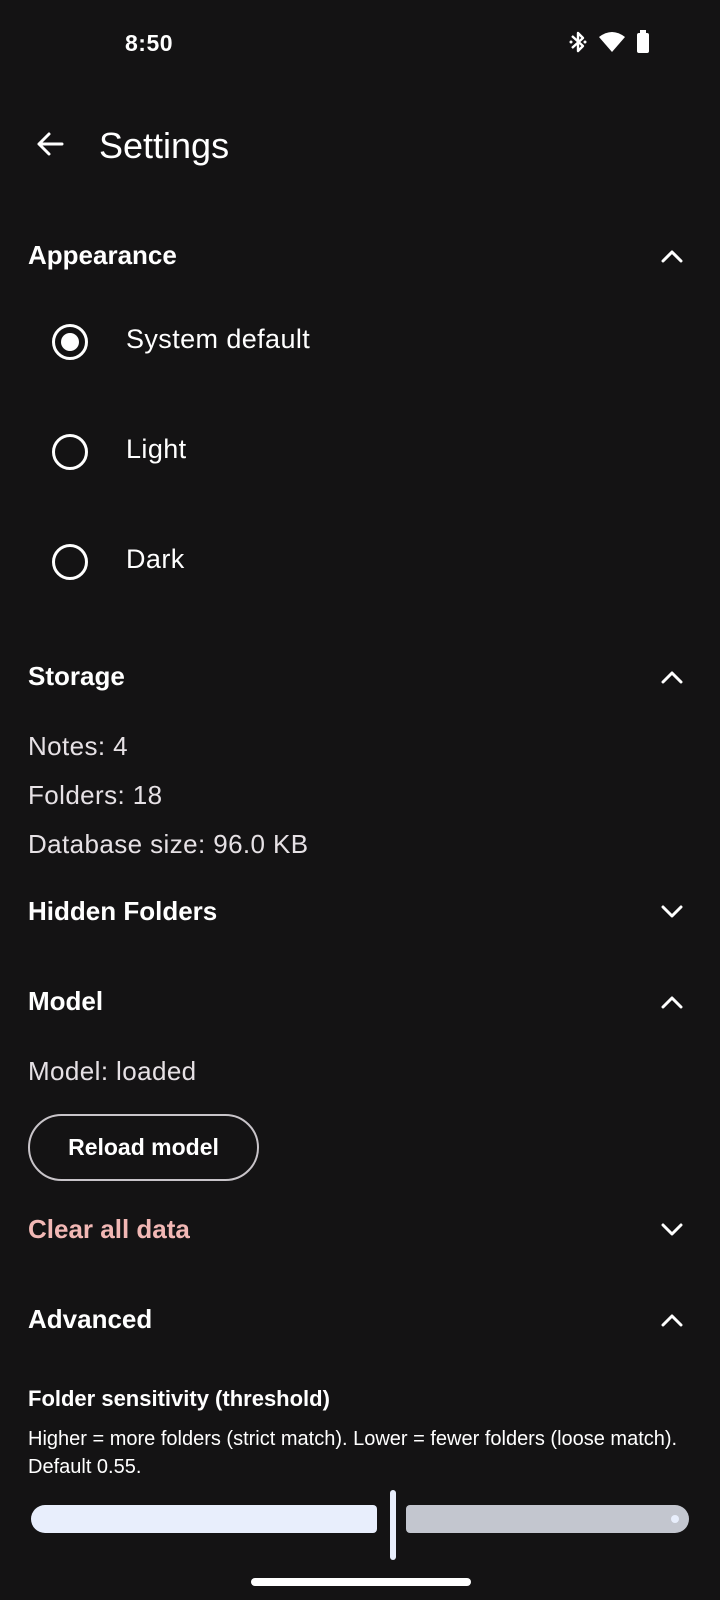 The height and width of the screenshot is (1600, 720). Describe the element at coordinates (123, 911) in the screenshot. I see `section-title-hidden-folders: Hidden Folders` at that location.